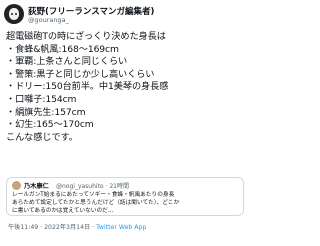 This screenshot has width=320, height=246. What do you see at coordinates (92, 186) in the screenshot?
I see `quoted-author-handle: @nogi_yasuhito · 21時間` at bounding box center [92, 186].